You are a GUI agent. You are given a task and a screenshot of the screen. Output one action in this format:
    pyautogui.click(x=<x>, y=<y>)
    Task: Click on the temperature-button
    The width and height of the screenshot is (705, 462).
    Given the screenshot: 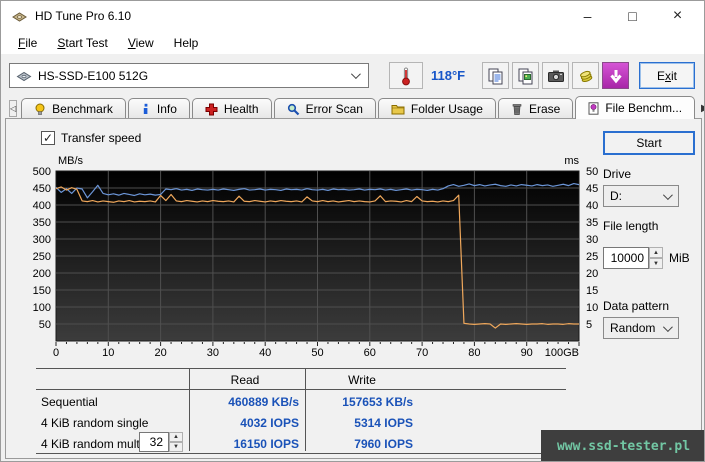 What is the action you would take?
    pyautogui.click(x=406, y=75)
    